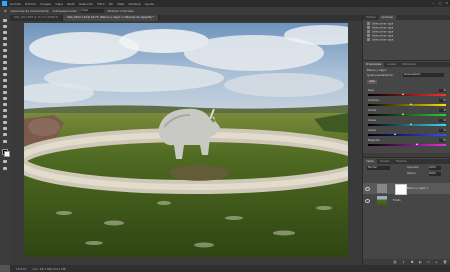 The image size is (450, 272). Describe the element at coordinates (5, 104) in the screenshot. I see `pen-tool-icon` at that location.